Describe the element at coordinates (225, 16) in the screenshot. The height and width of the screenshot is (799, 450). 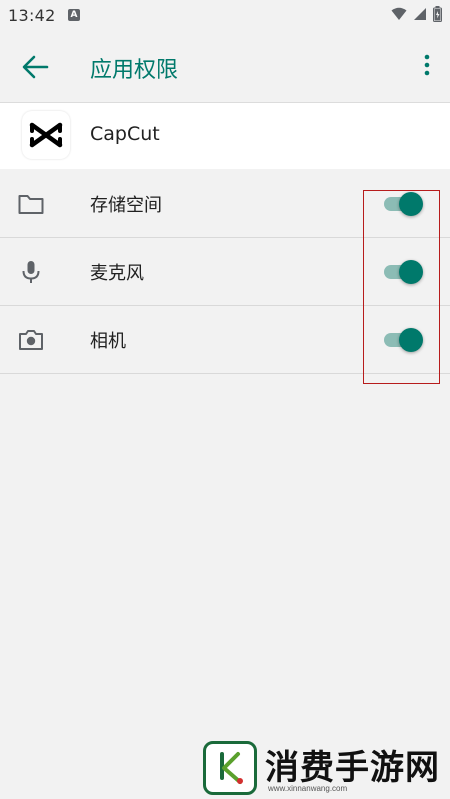
I see `status-bar: 13:42 A` at that location.